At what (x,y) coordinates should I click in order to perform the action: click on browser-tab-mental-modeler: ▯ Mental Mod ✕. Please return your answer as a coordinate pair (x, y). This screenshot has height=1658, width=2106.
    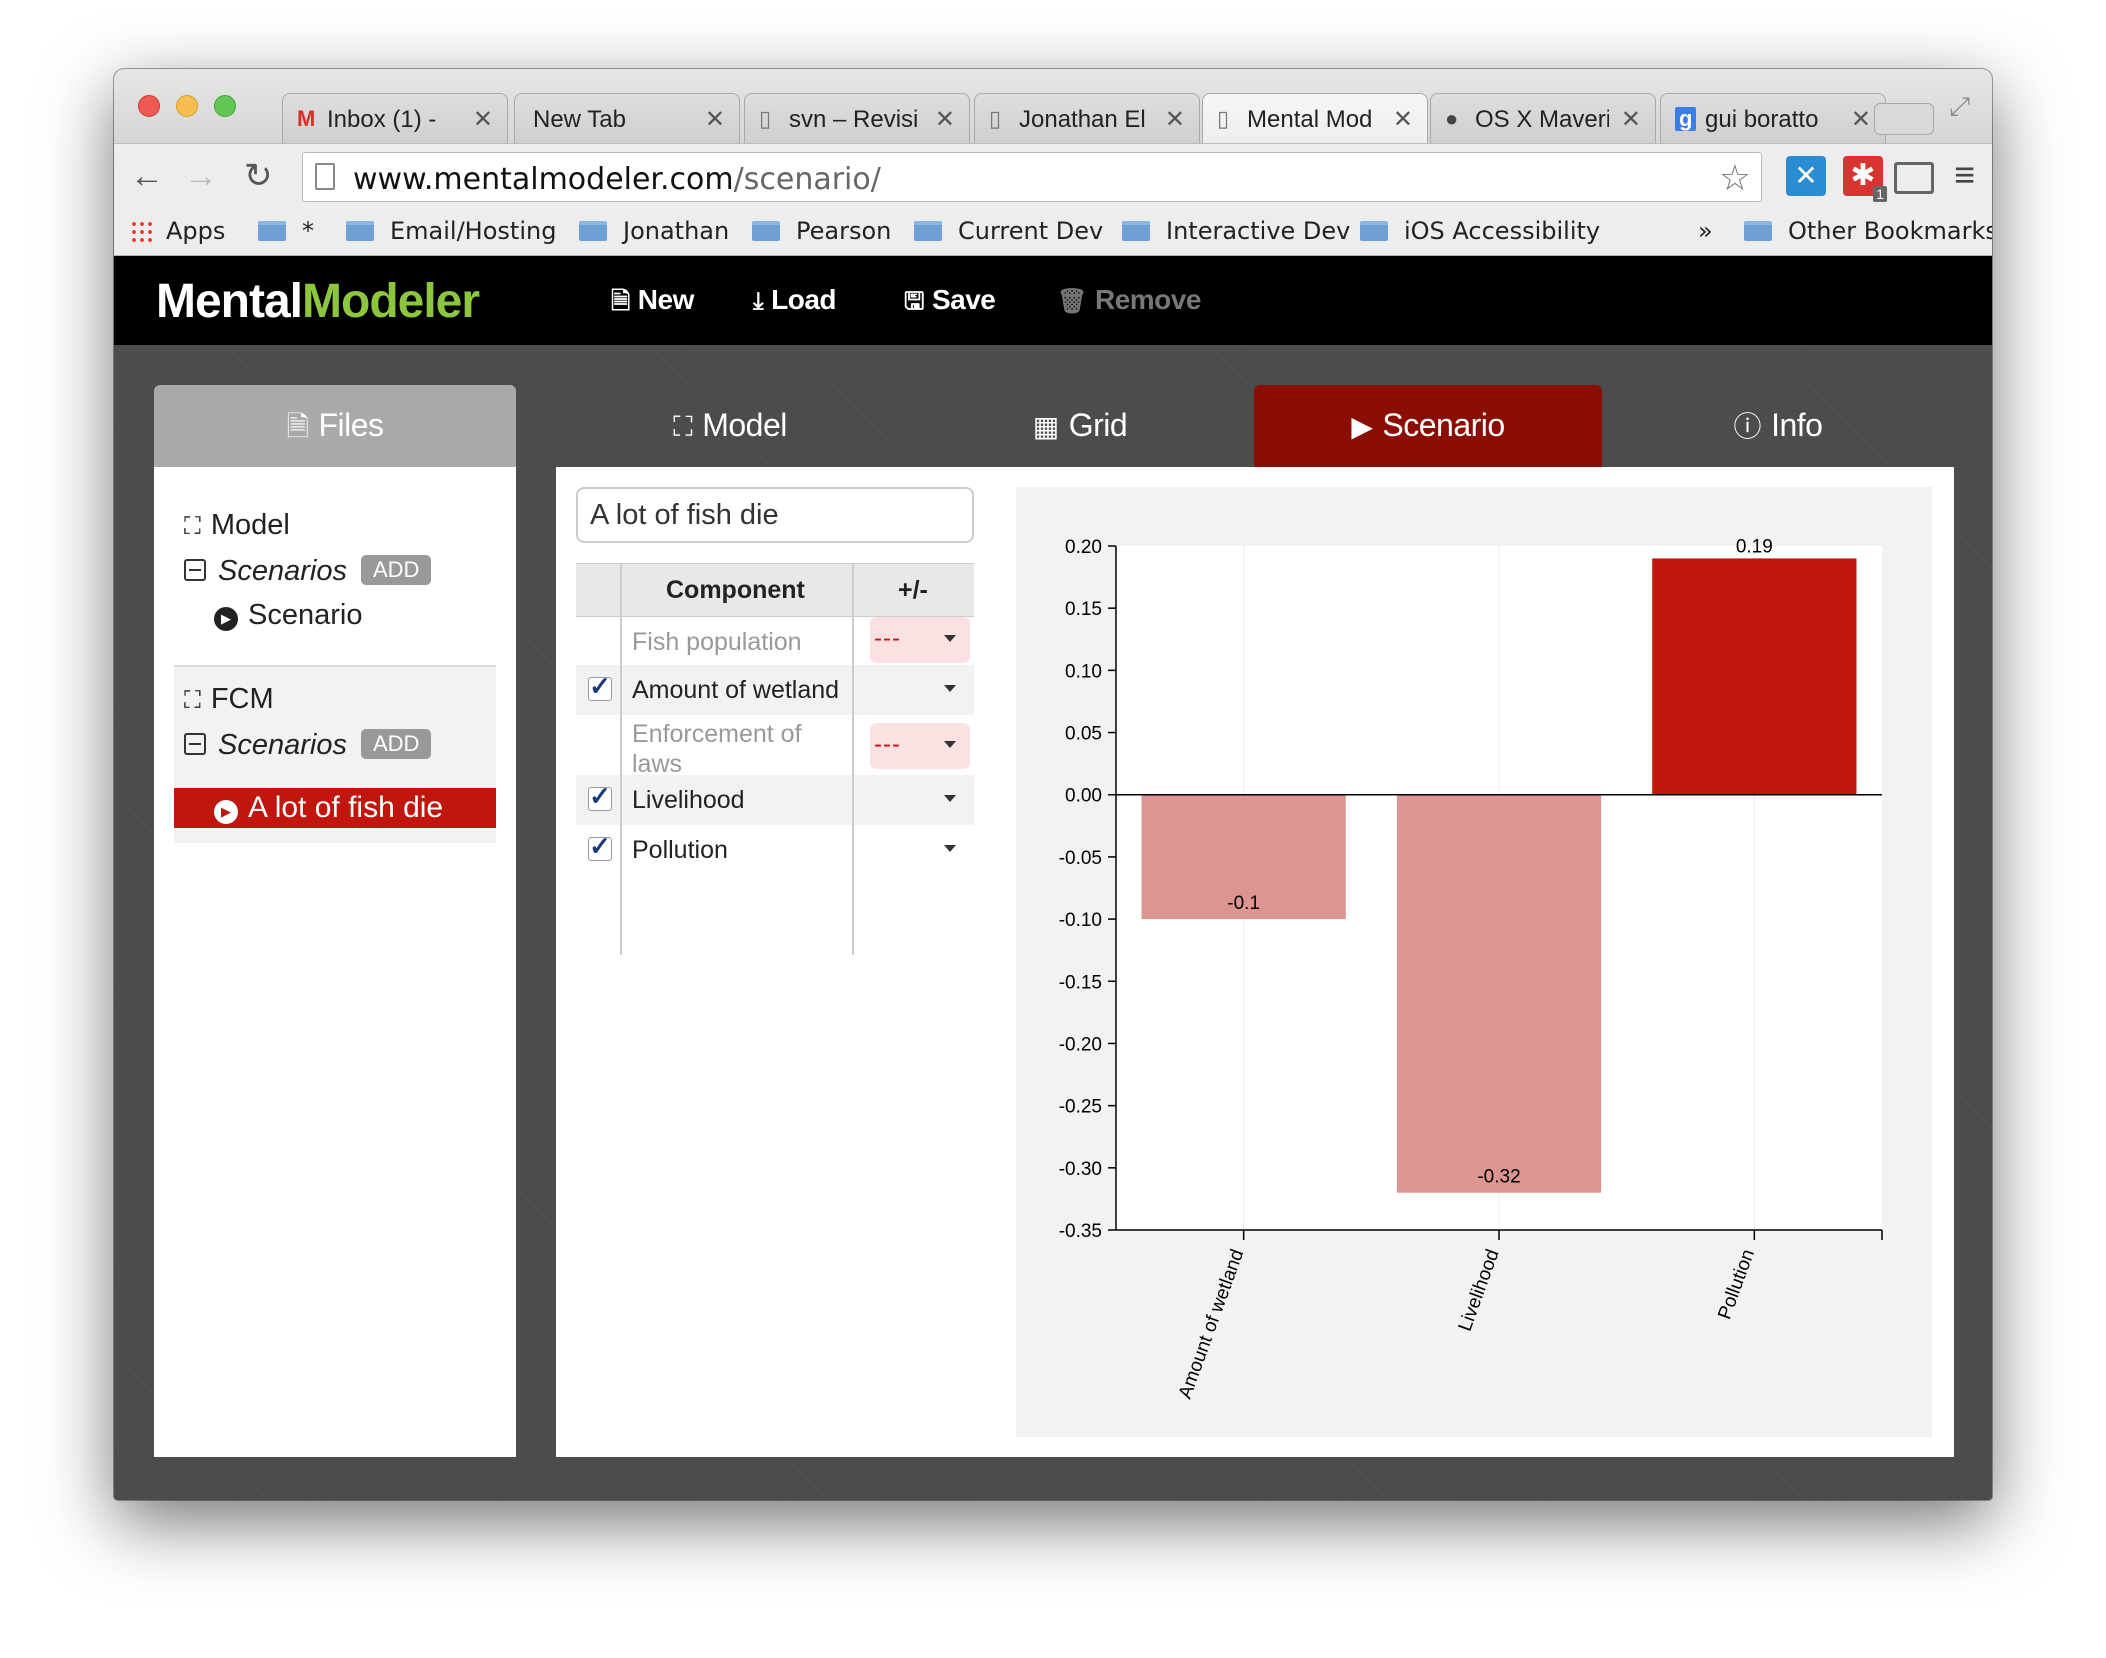
    Looking at the image, I should click on (1315, 118).